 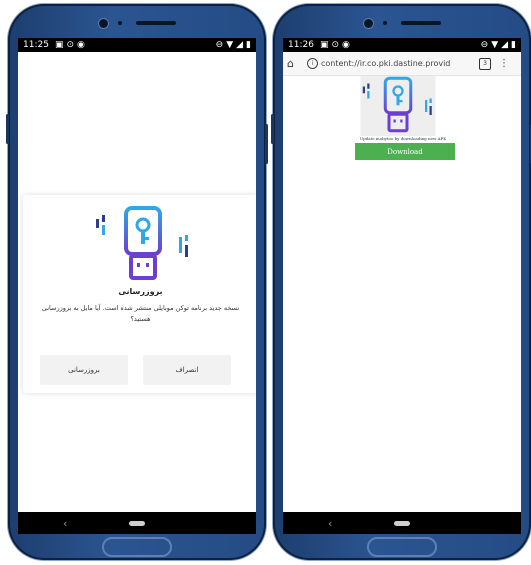 I want to click on status-time: 11:26, so click(x=301, y=45).